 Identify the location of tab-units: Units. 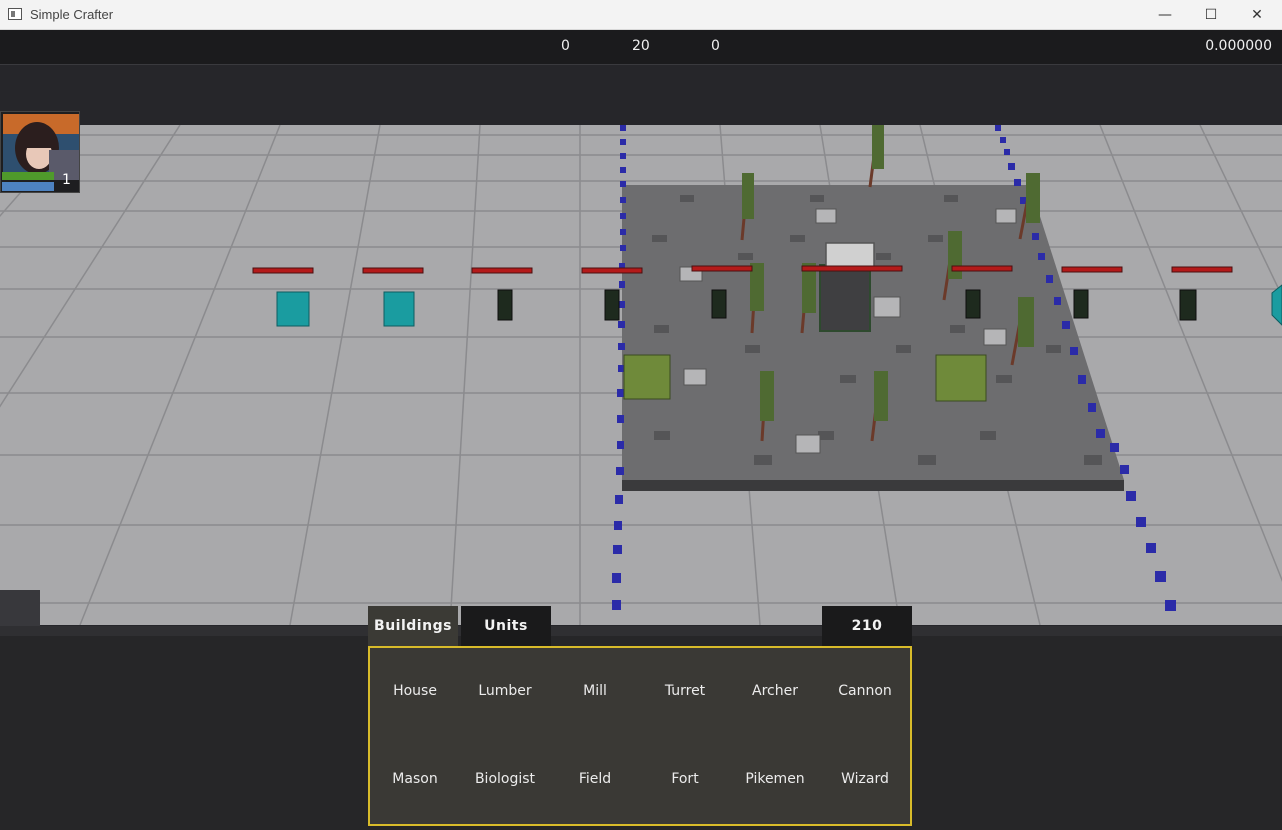
(506, 626).